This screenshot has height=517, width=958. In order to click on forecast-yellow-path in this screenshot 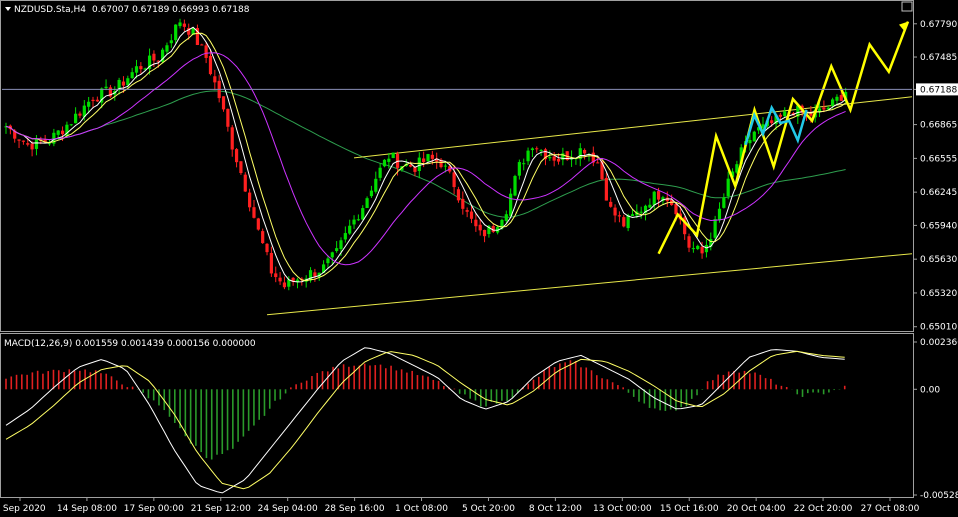, I will do `click(783, 138)`.